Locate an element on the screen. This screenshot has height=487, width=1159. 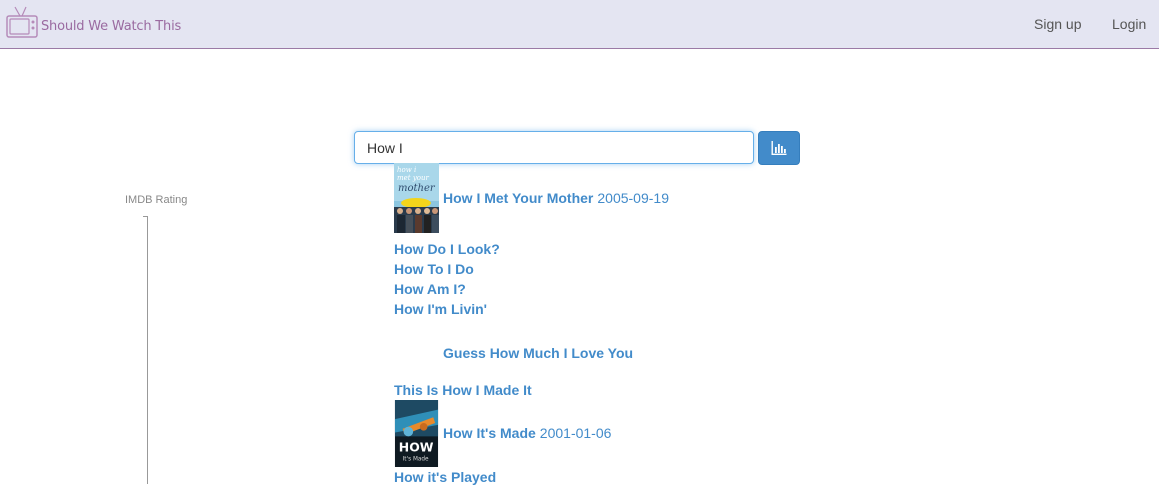
result-title: How I'm Livin' is located at coordinates (440, 309).